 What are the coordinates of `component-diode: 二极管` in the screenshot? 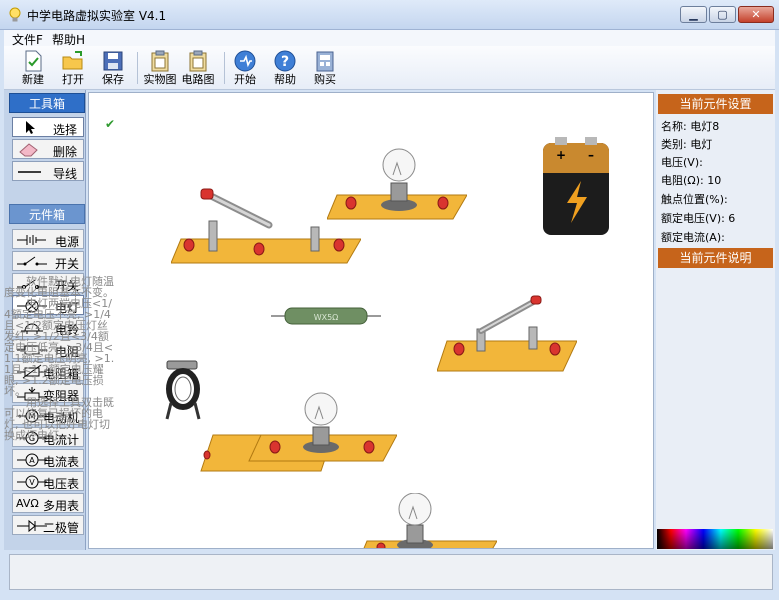 It's located at (48, 525).